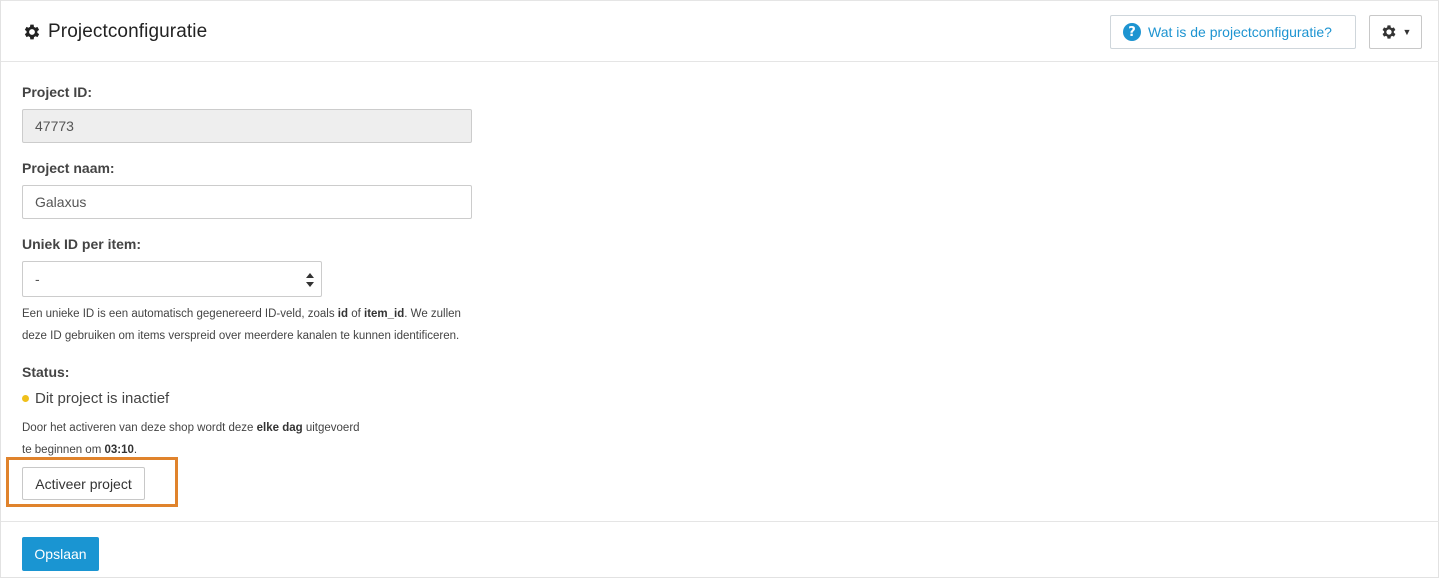  I want to click on activate-project-button: Activeer project, so click(83, 483).